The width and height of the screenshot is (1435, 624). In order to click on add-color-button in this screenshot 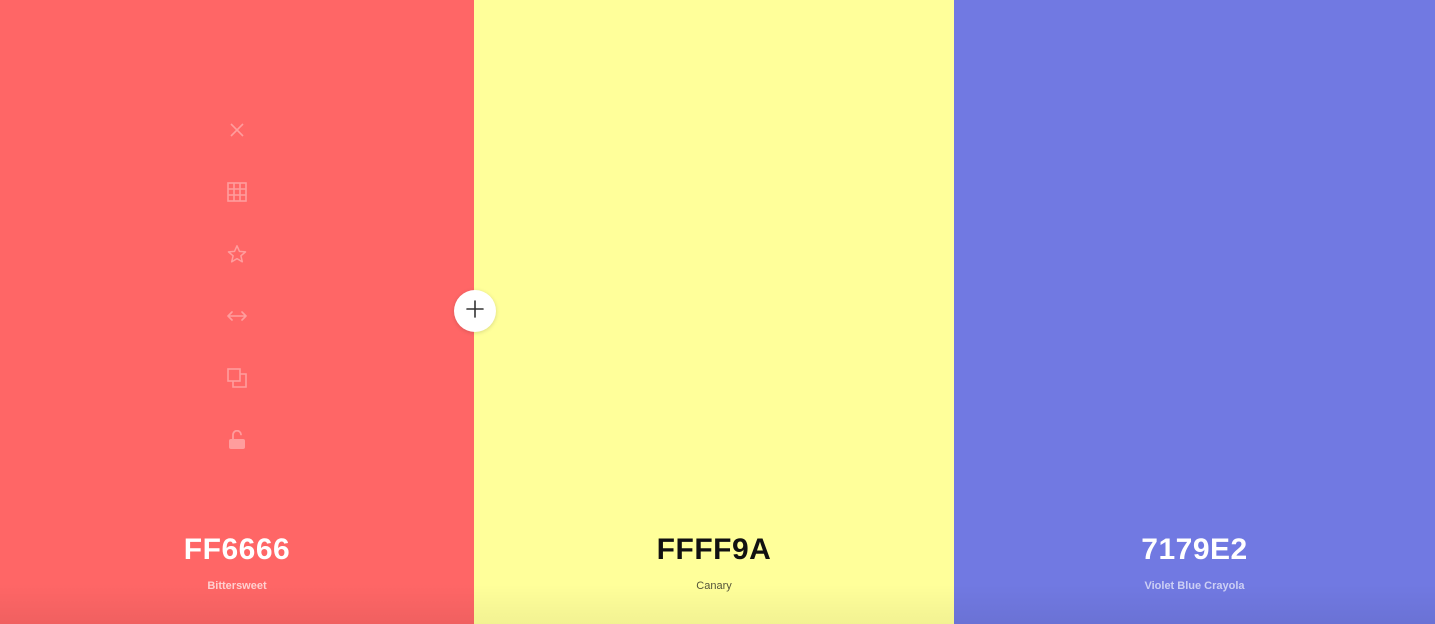, I will do `click(475, 311)`.